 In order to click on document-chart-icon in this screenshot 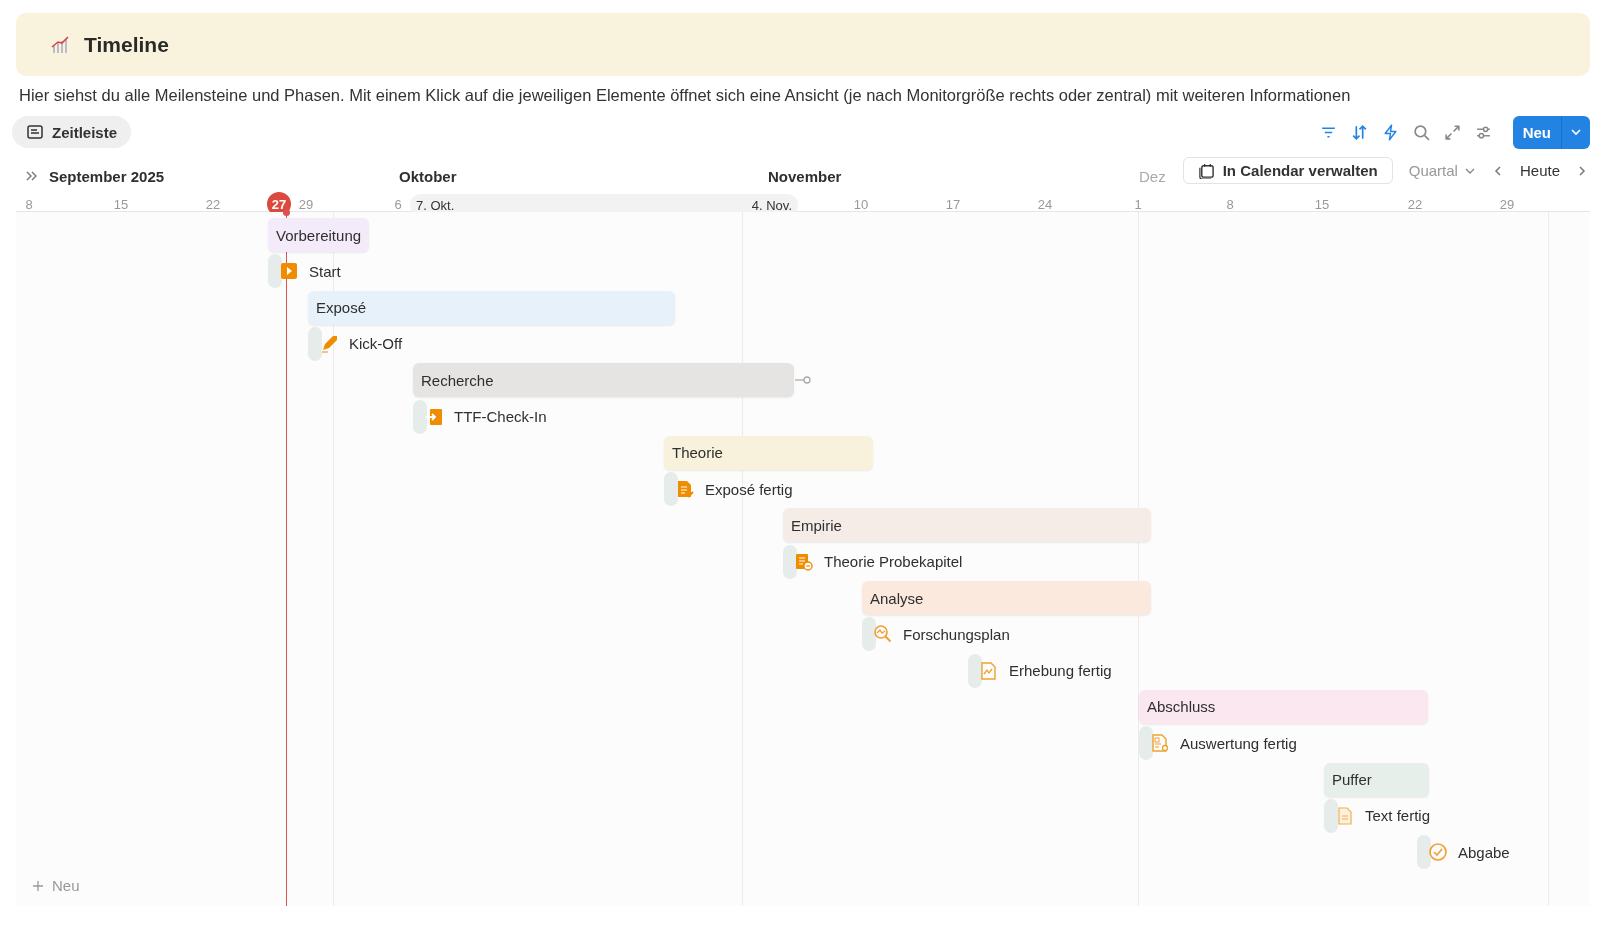, I will do `click(989, 670)`.